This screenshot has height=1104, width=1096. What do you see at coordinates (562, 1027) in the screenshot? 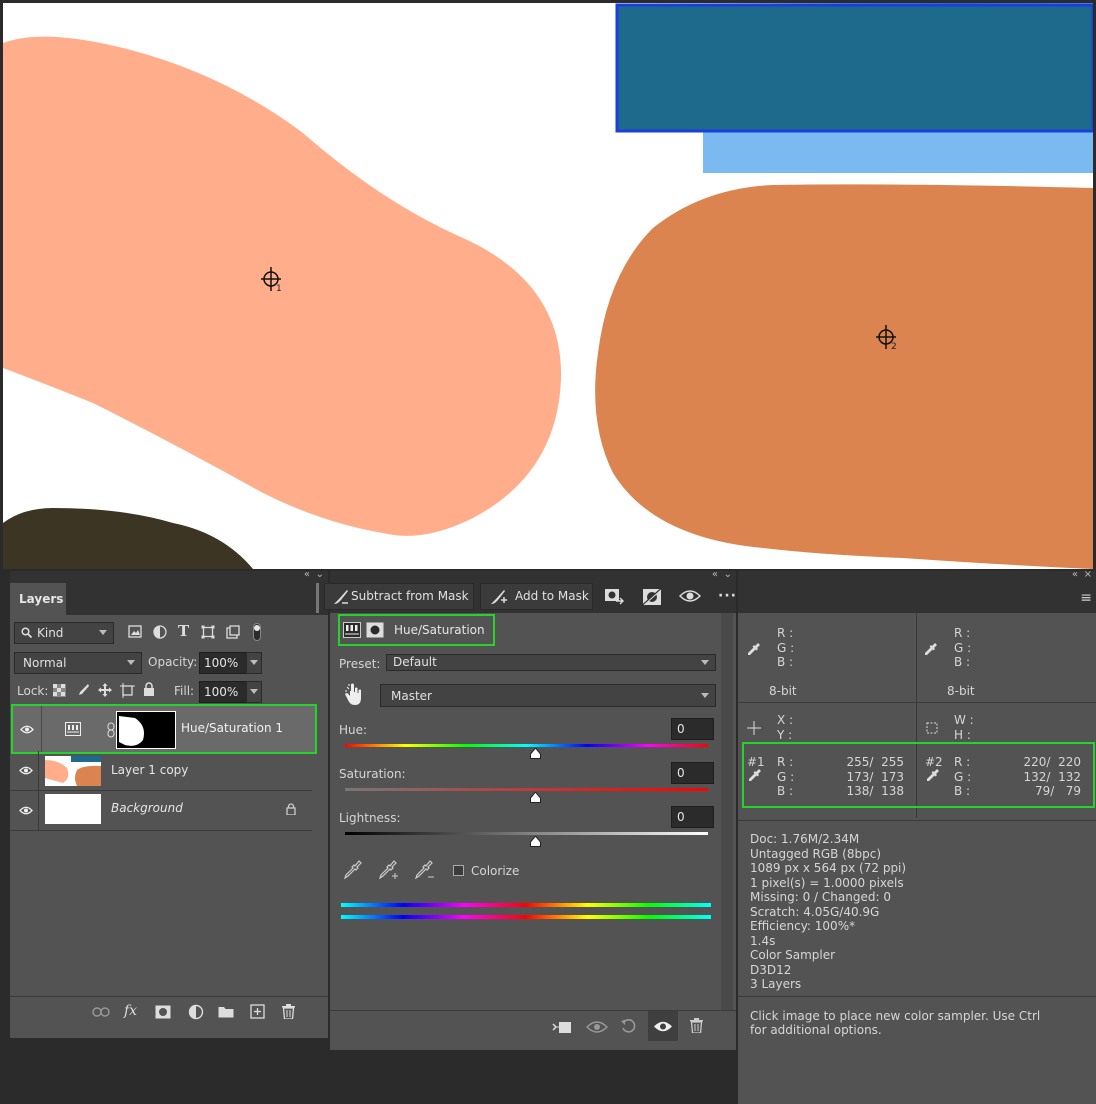
I see `clip-to-layer-icon` at bounding box center [562, 1027].